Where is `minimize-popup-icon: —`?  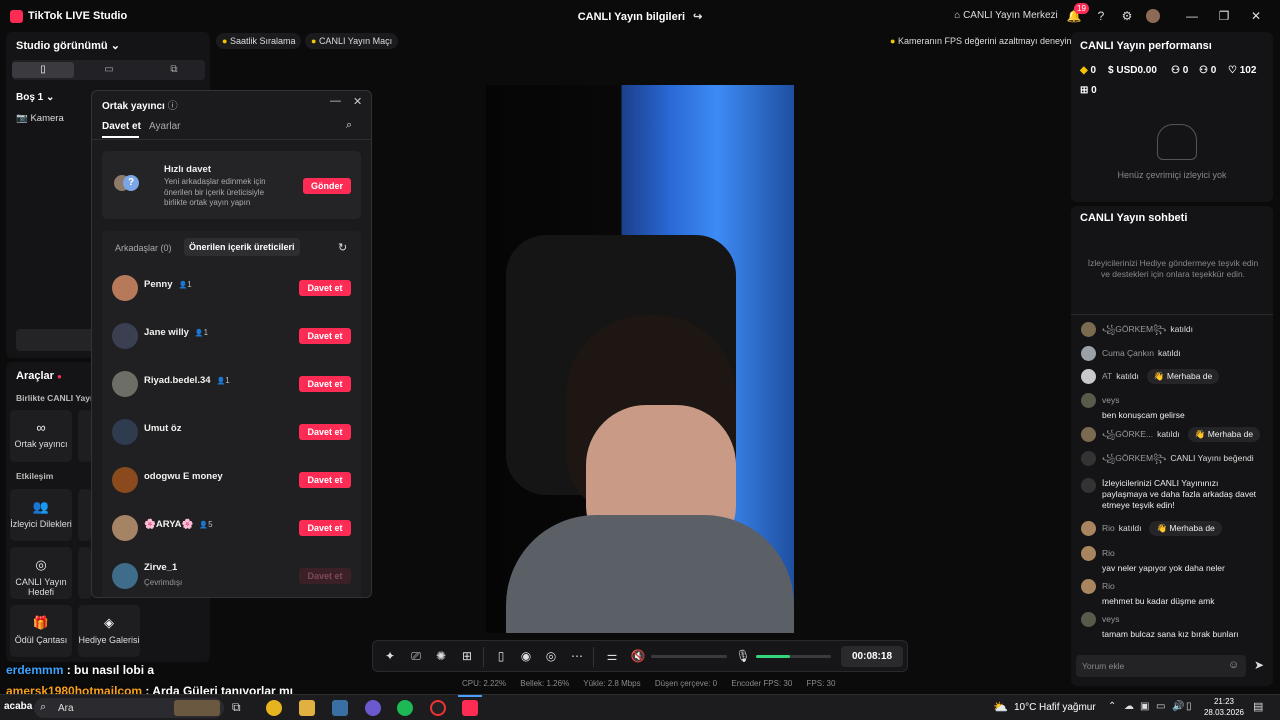
minimize-popup-icon: — is located at coordinates (335, 101).